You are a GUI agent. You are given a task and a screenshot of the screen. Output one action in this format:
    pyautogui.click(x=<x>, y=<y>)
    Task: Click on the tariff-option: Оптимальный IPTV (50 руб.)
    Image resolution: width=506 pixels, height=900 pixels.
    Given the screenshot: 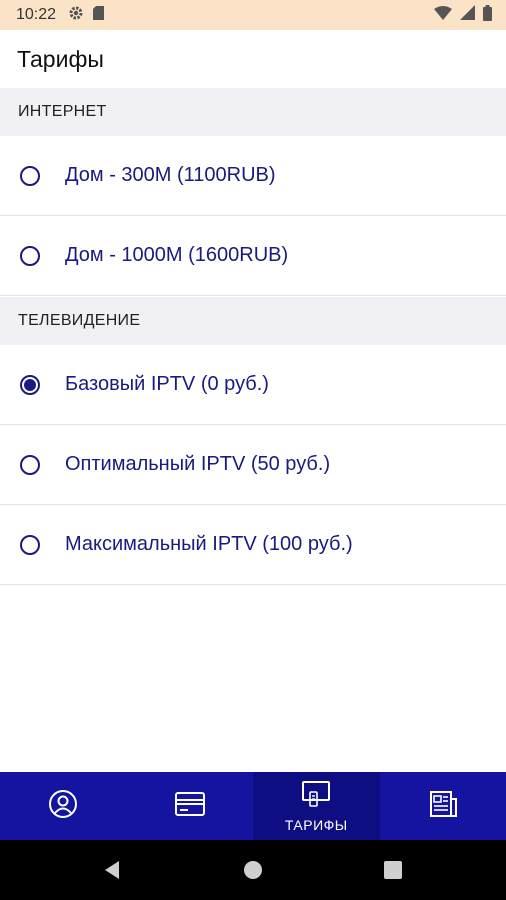 What is the action you would take?
    pyautogui.click(x=253, y=465)
    